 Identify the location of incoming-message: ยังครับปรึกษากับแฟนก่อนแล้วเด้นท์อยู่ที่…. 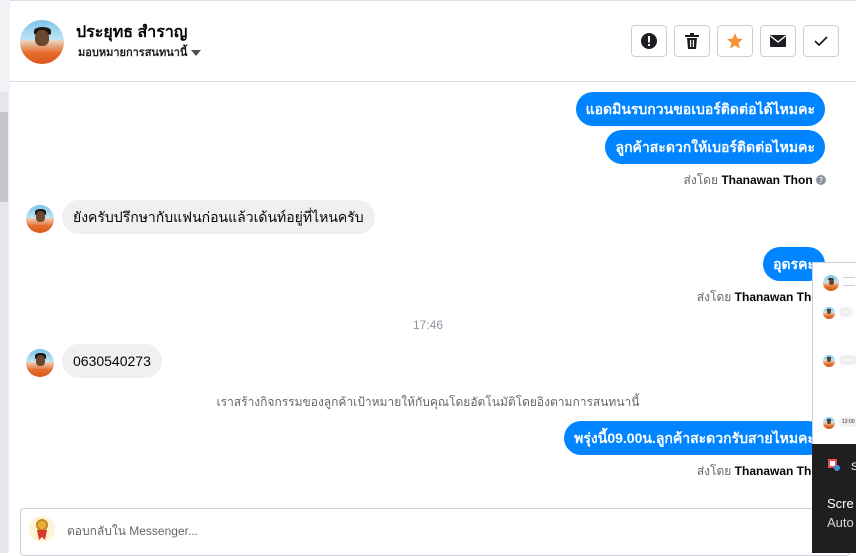
(218, 217).